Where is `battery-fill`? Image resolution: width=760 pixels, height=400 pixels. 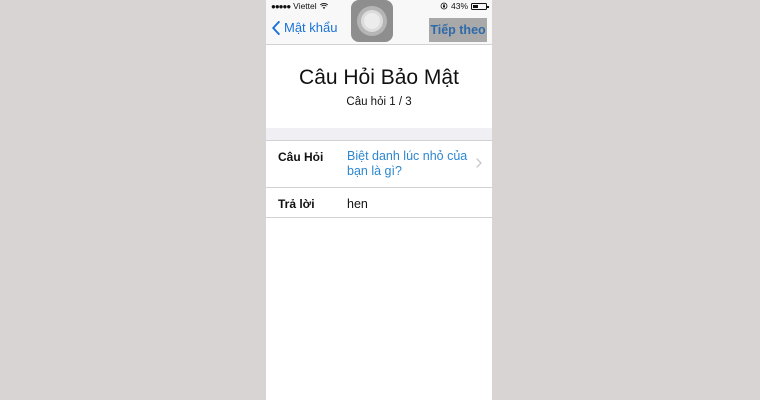 battery-fill is located at coordinates (475, 6).